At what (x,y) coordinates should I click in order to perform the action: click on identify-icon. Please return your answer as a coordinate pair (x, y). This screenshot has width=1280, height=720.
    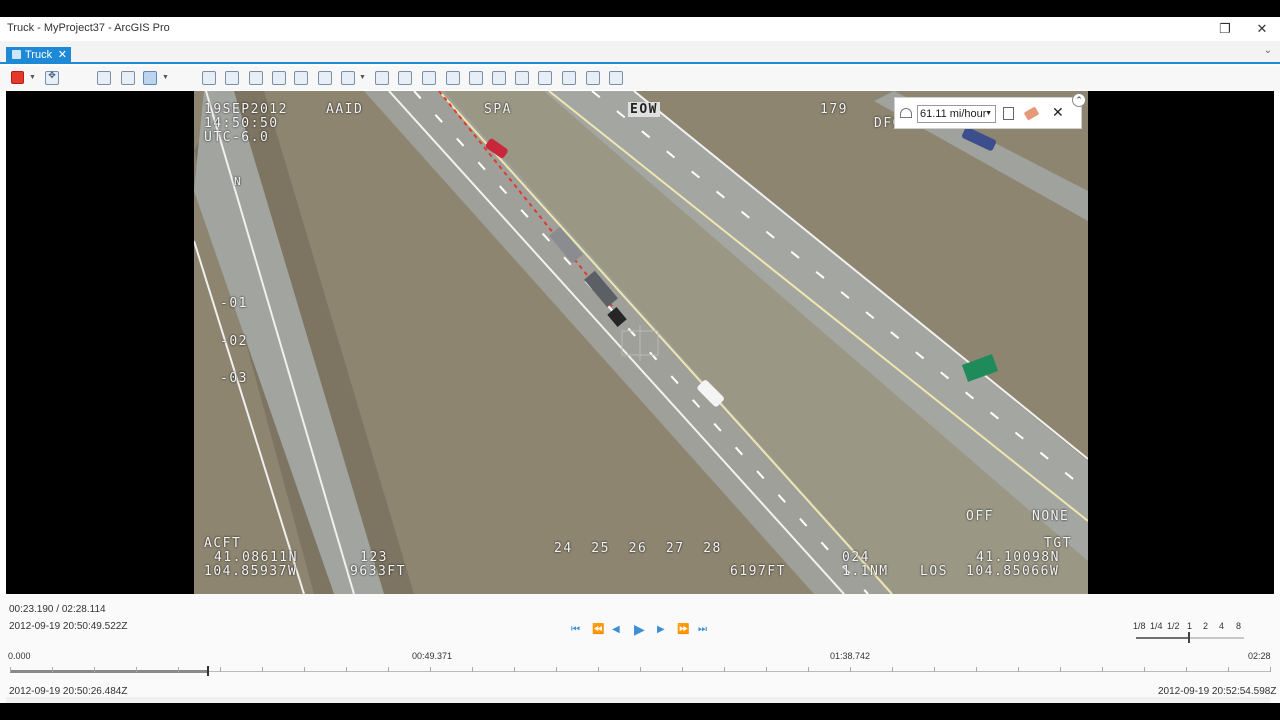
    Looking at the image, I should click on (232, 78).